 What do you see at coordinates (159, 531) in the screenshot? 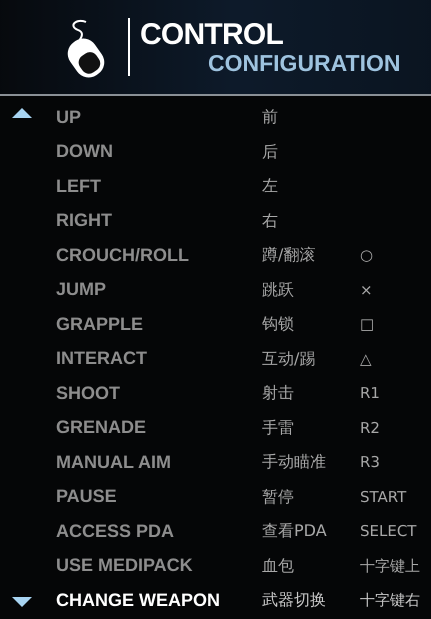
I see `action-label: ACCESS PDA` at bounding box center [159, 531].